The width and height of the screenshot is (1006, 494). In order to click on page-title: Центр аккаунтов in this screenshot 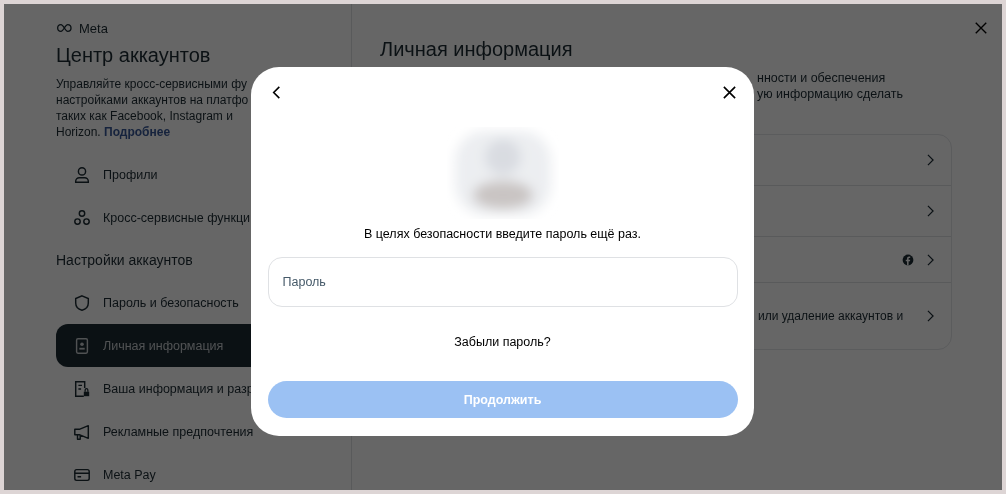, I will do `click(134, 55)`.